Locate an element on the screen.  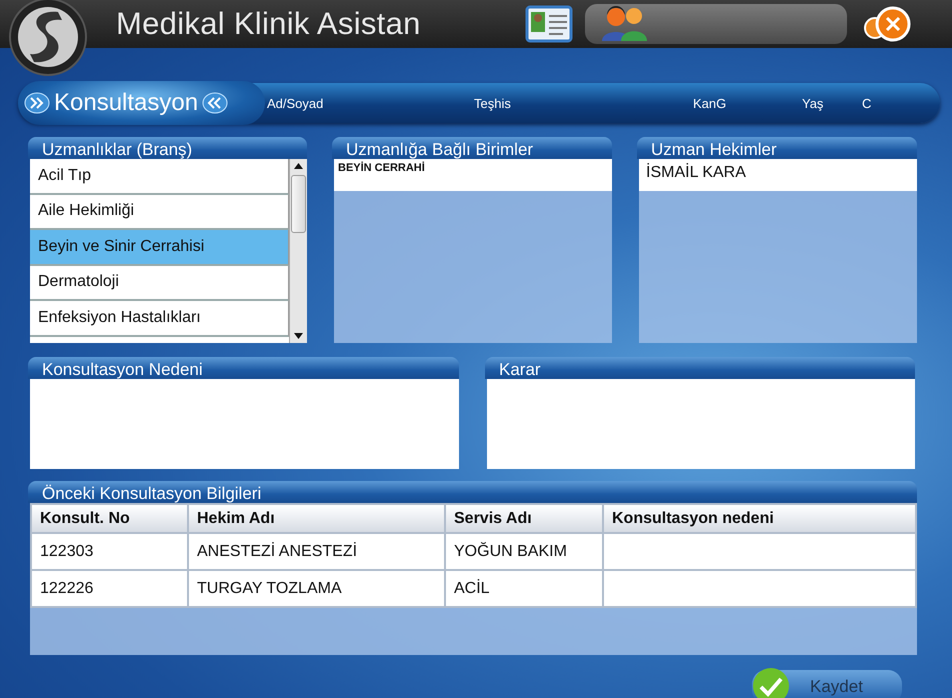
table-cell: YOĞUN BAKIM is located at coordinates (524, 551).